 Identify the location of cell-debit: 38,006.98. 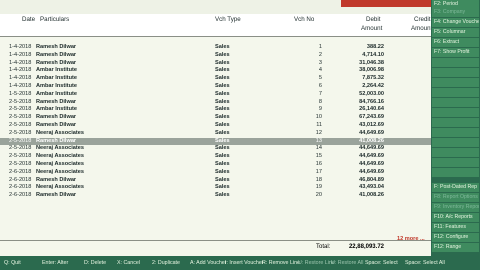
(371, 70).